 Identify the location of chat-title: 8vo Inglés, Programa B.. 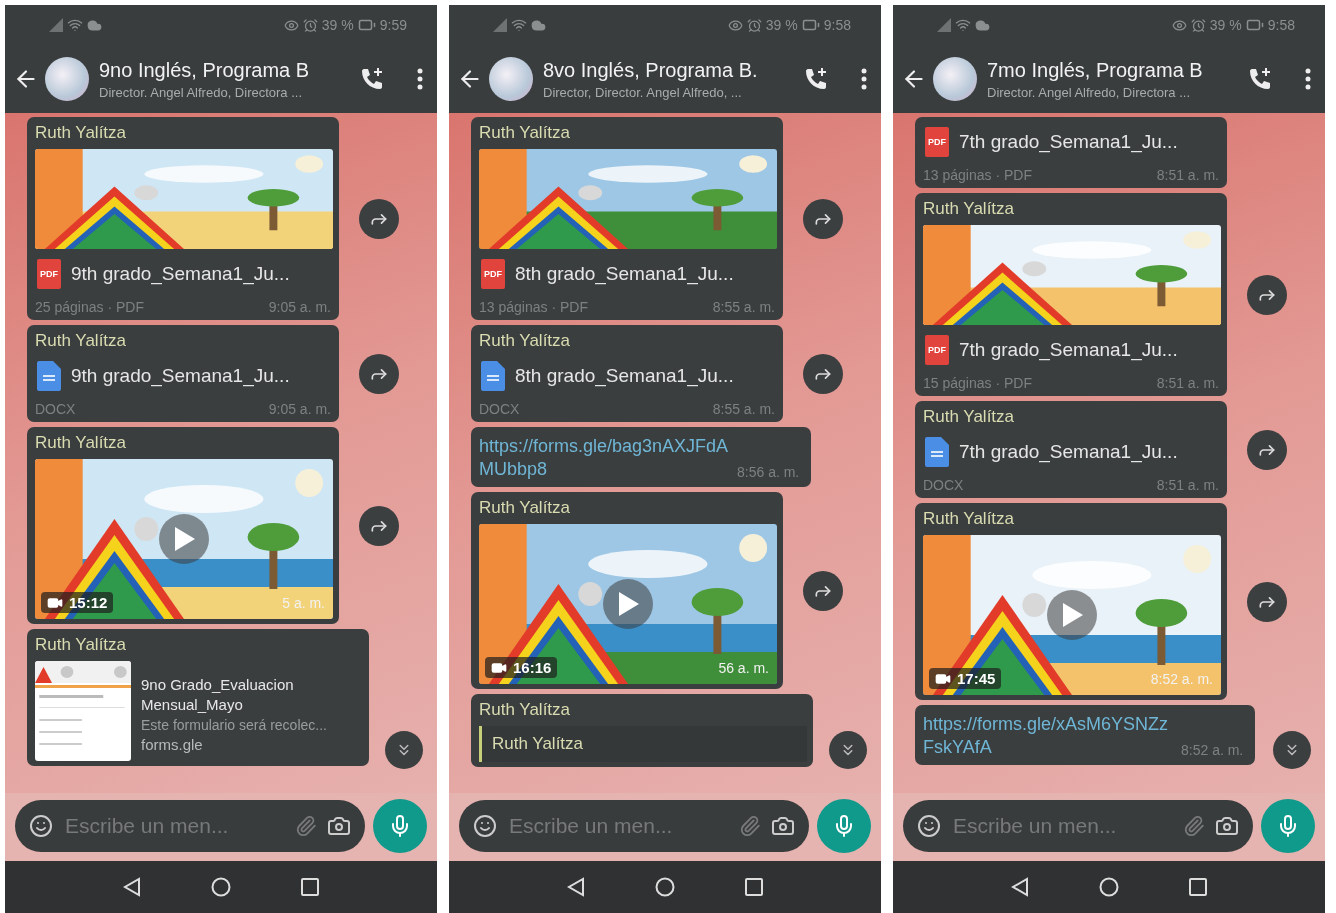
(670, 70).